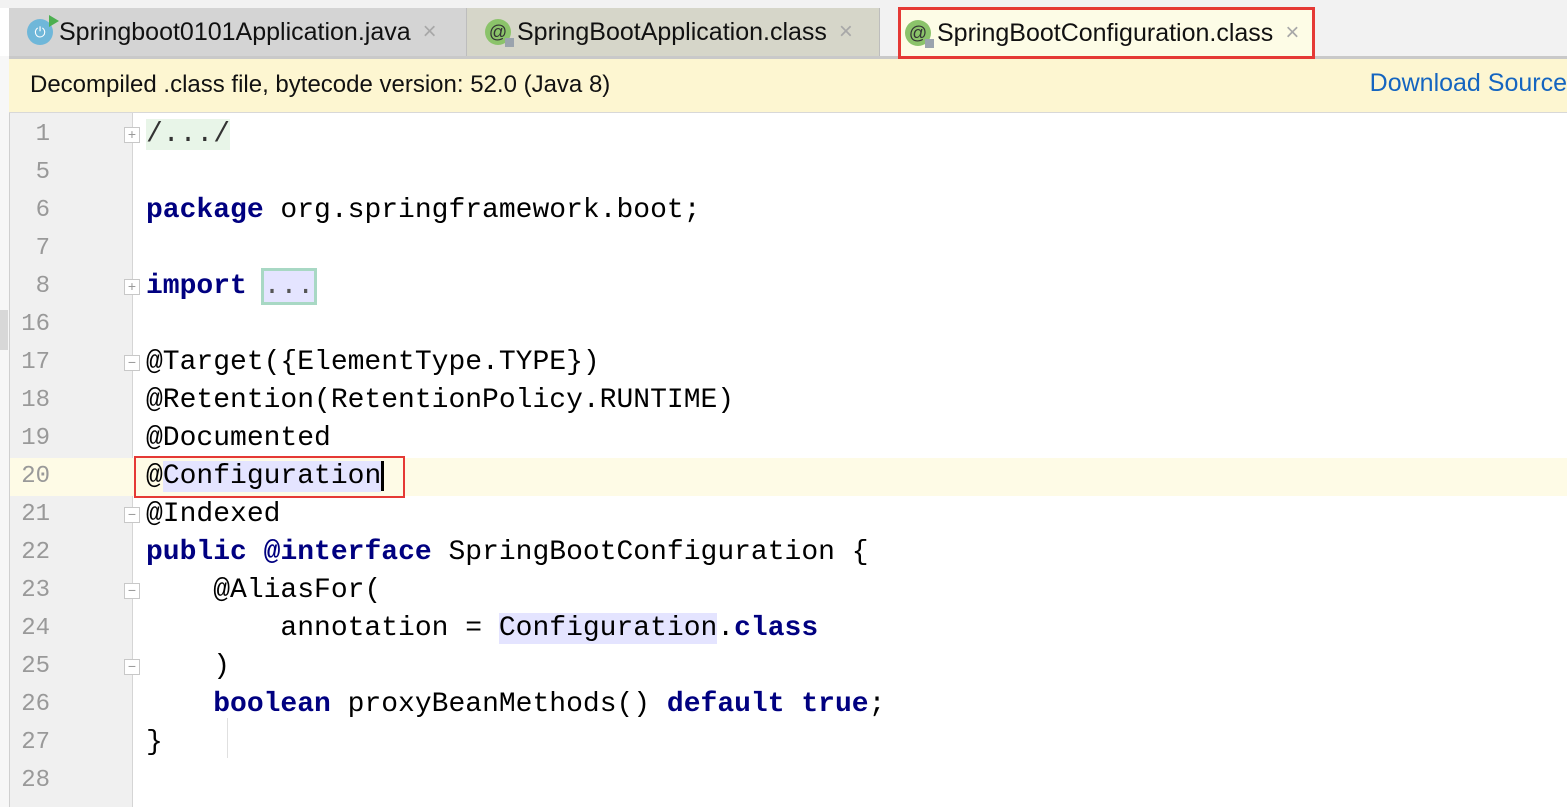 The image size is (1567, 807). What do you see at coordinates (498, 704) in the screenshot?
I see `code-token: proxyBeanMethods()` at bounding box center [498, 704].